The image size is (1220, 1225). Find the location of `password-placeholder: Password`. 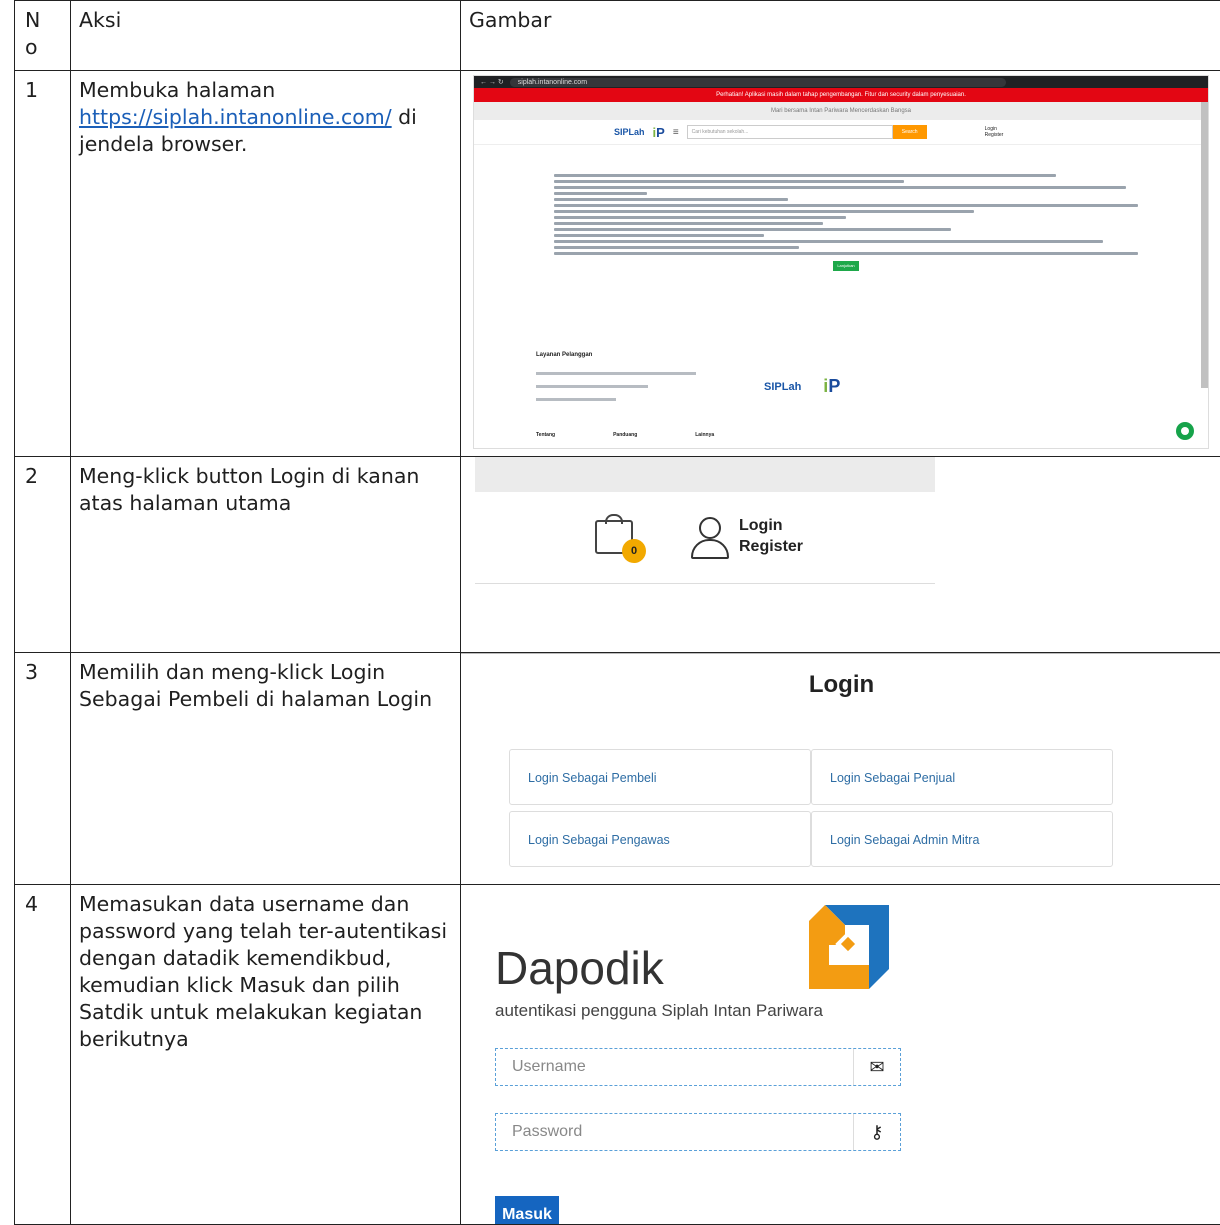

password-placeholder: Password is located at coordinates (547, 1132).